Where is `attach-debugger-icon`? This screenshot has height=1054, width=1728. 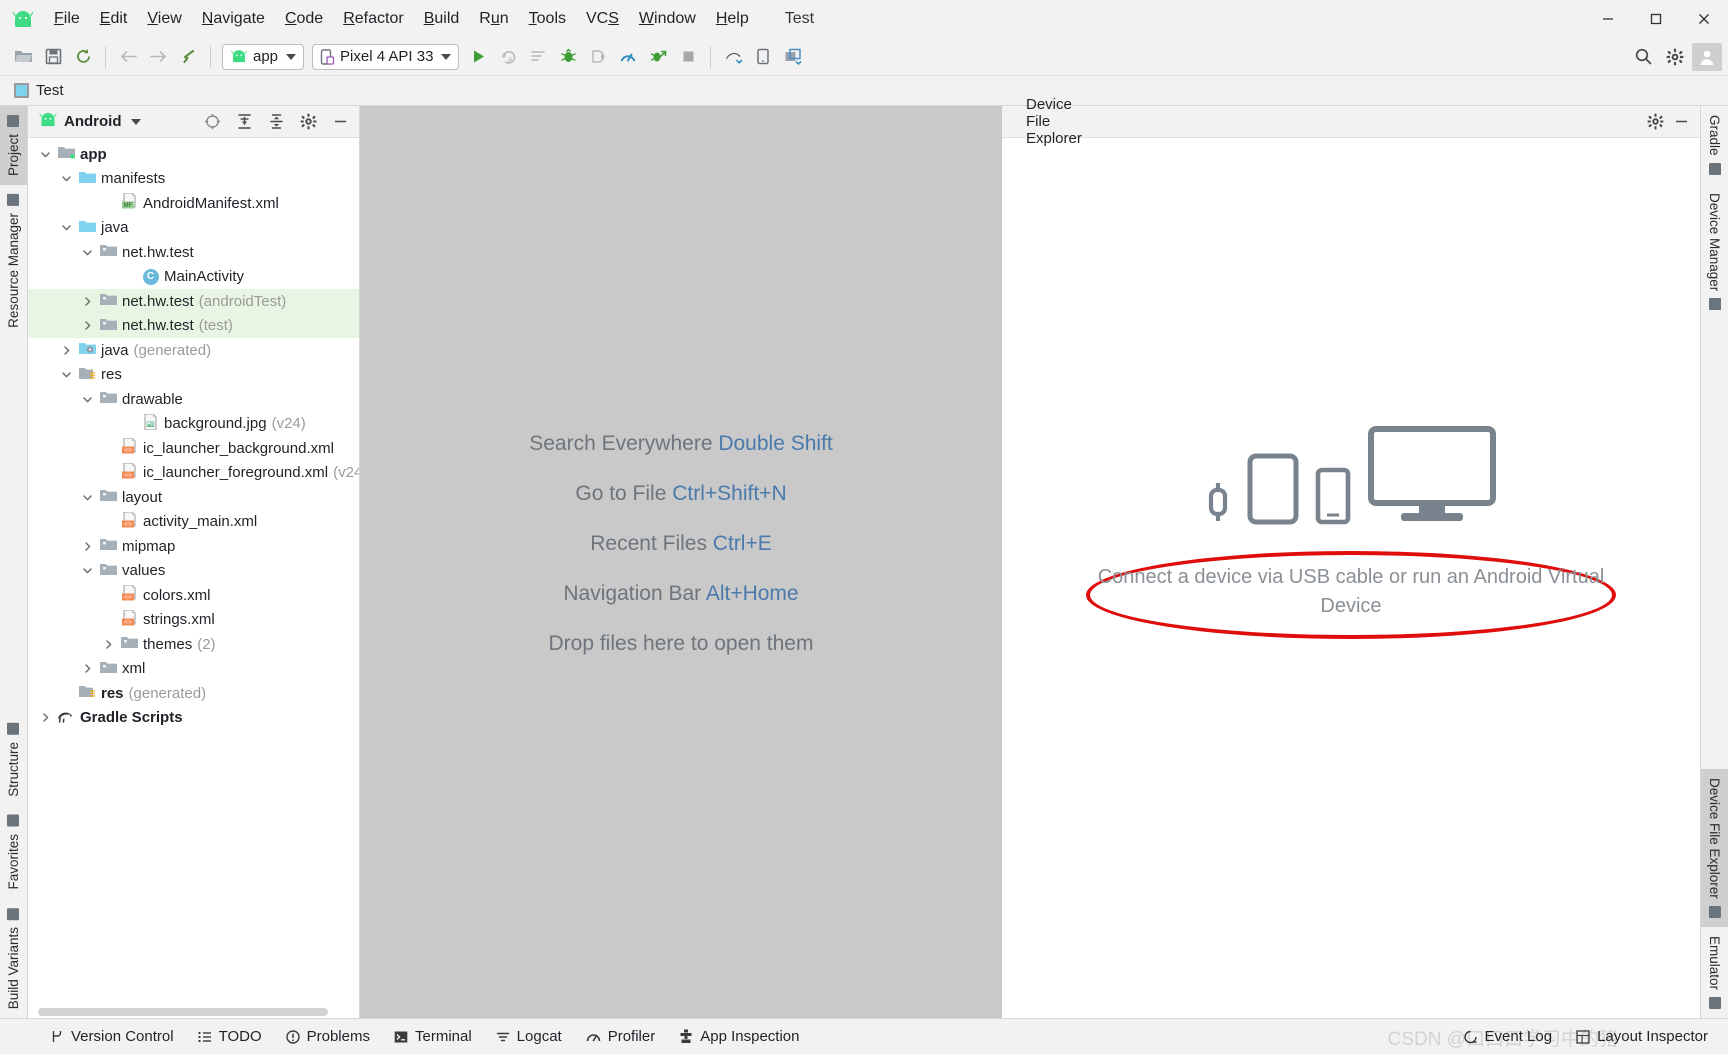
attach-debugger-icon is located at coordinates (598, 57).